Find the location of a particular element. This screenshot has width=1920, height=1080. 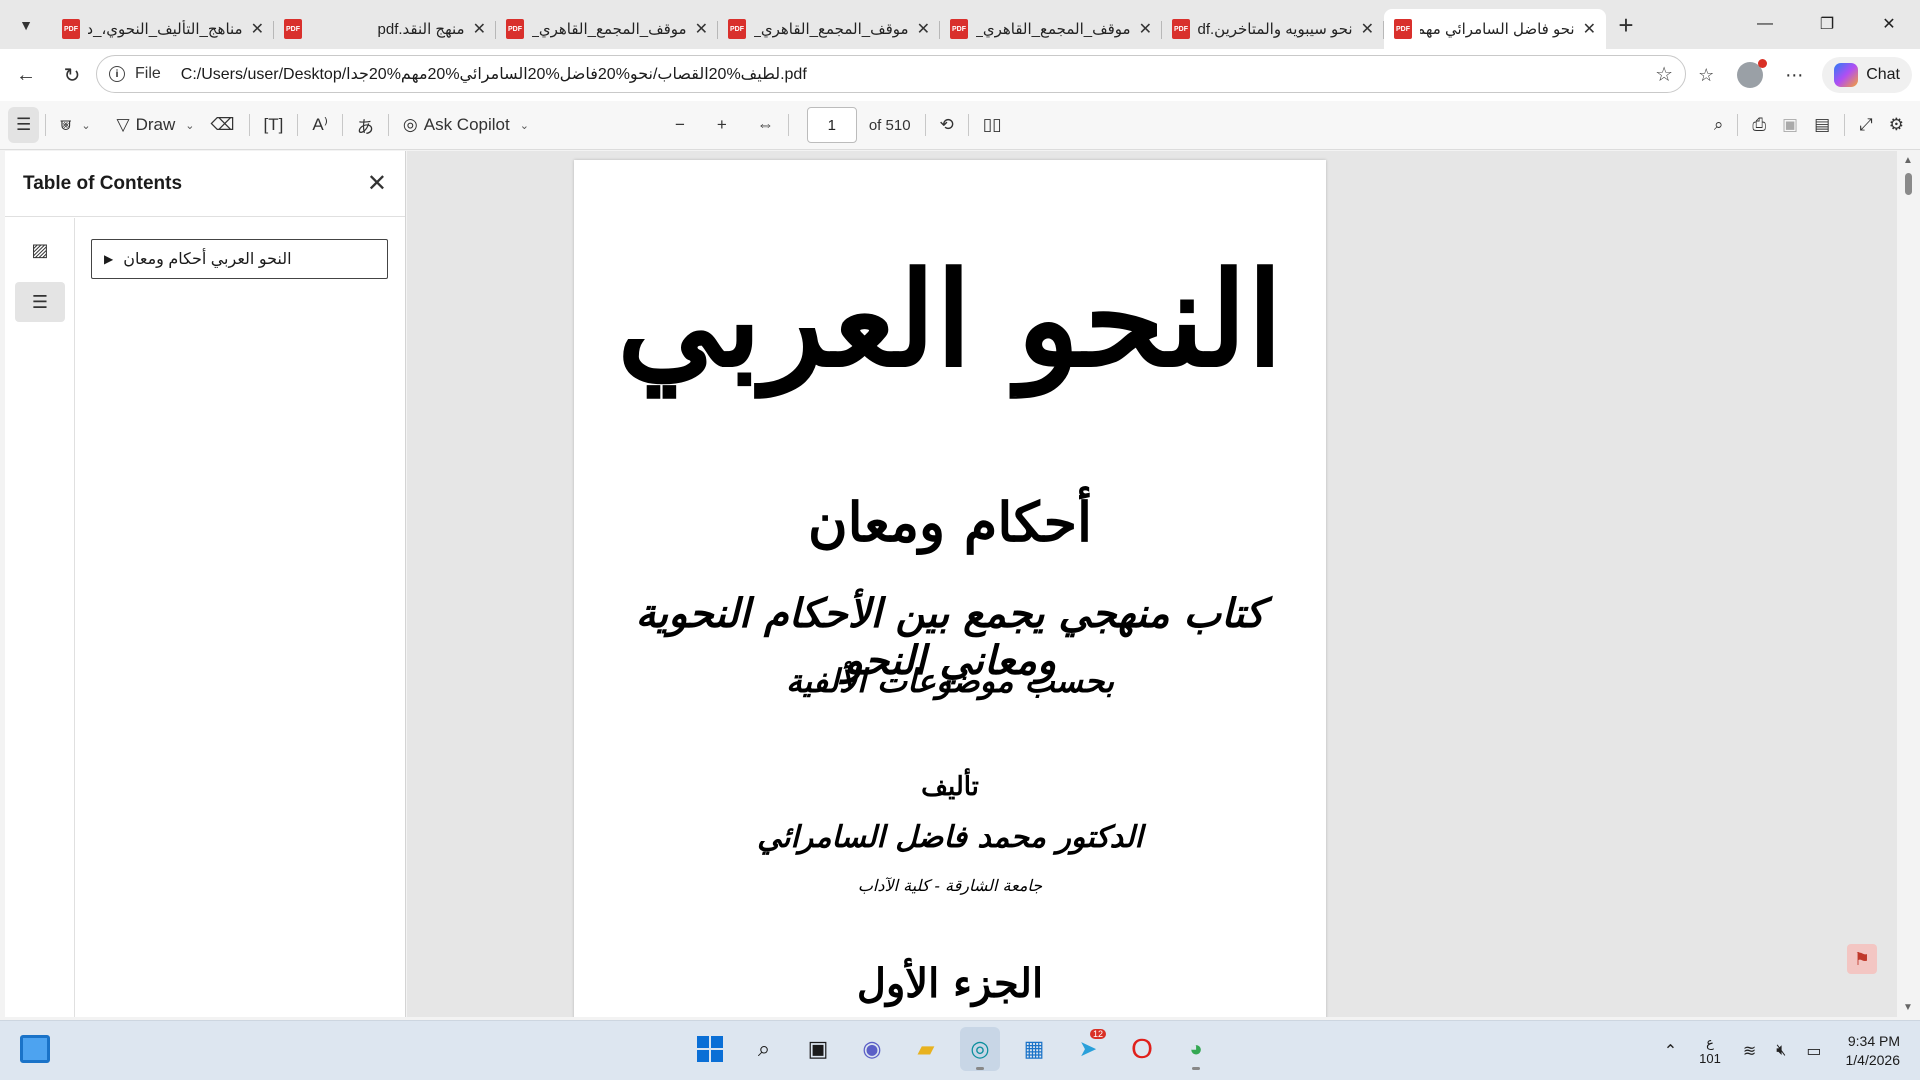

translate-icon: あ is located at coordinates (365, 125).